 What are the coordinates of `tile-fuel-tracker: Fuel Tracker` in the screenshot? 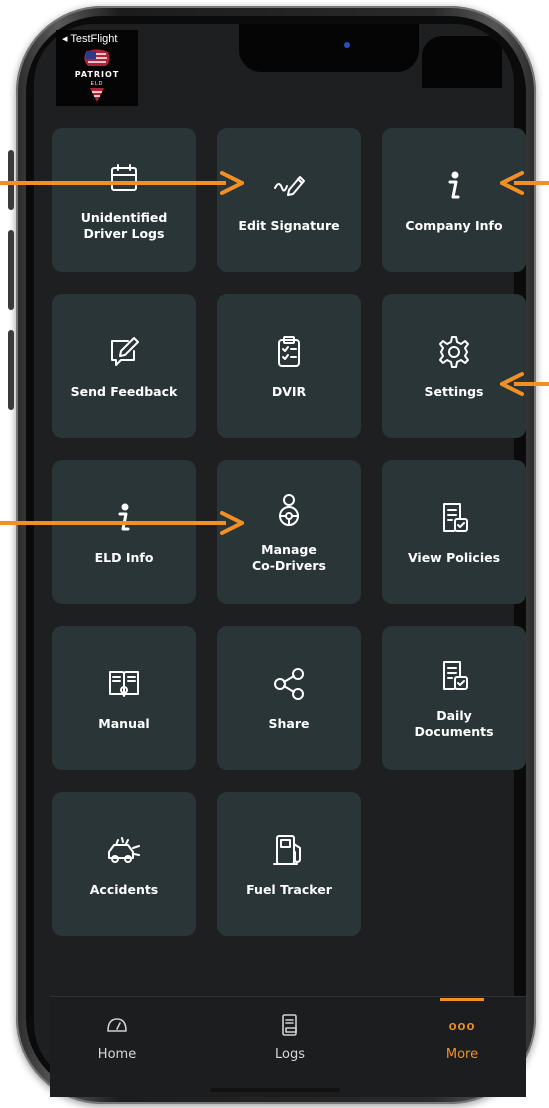 It's located at (289, 864).